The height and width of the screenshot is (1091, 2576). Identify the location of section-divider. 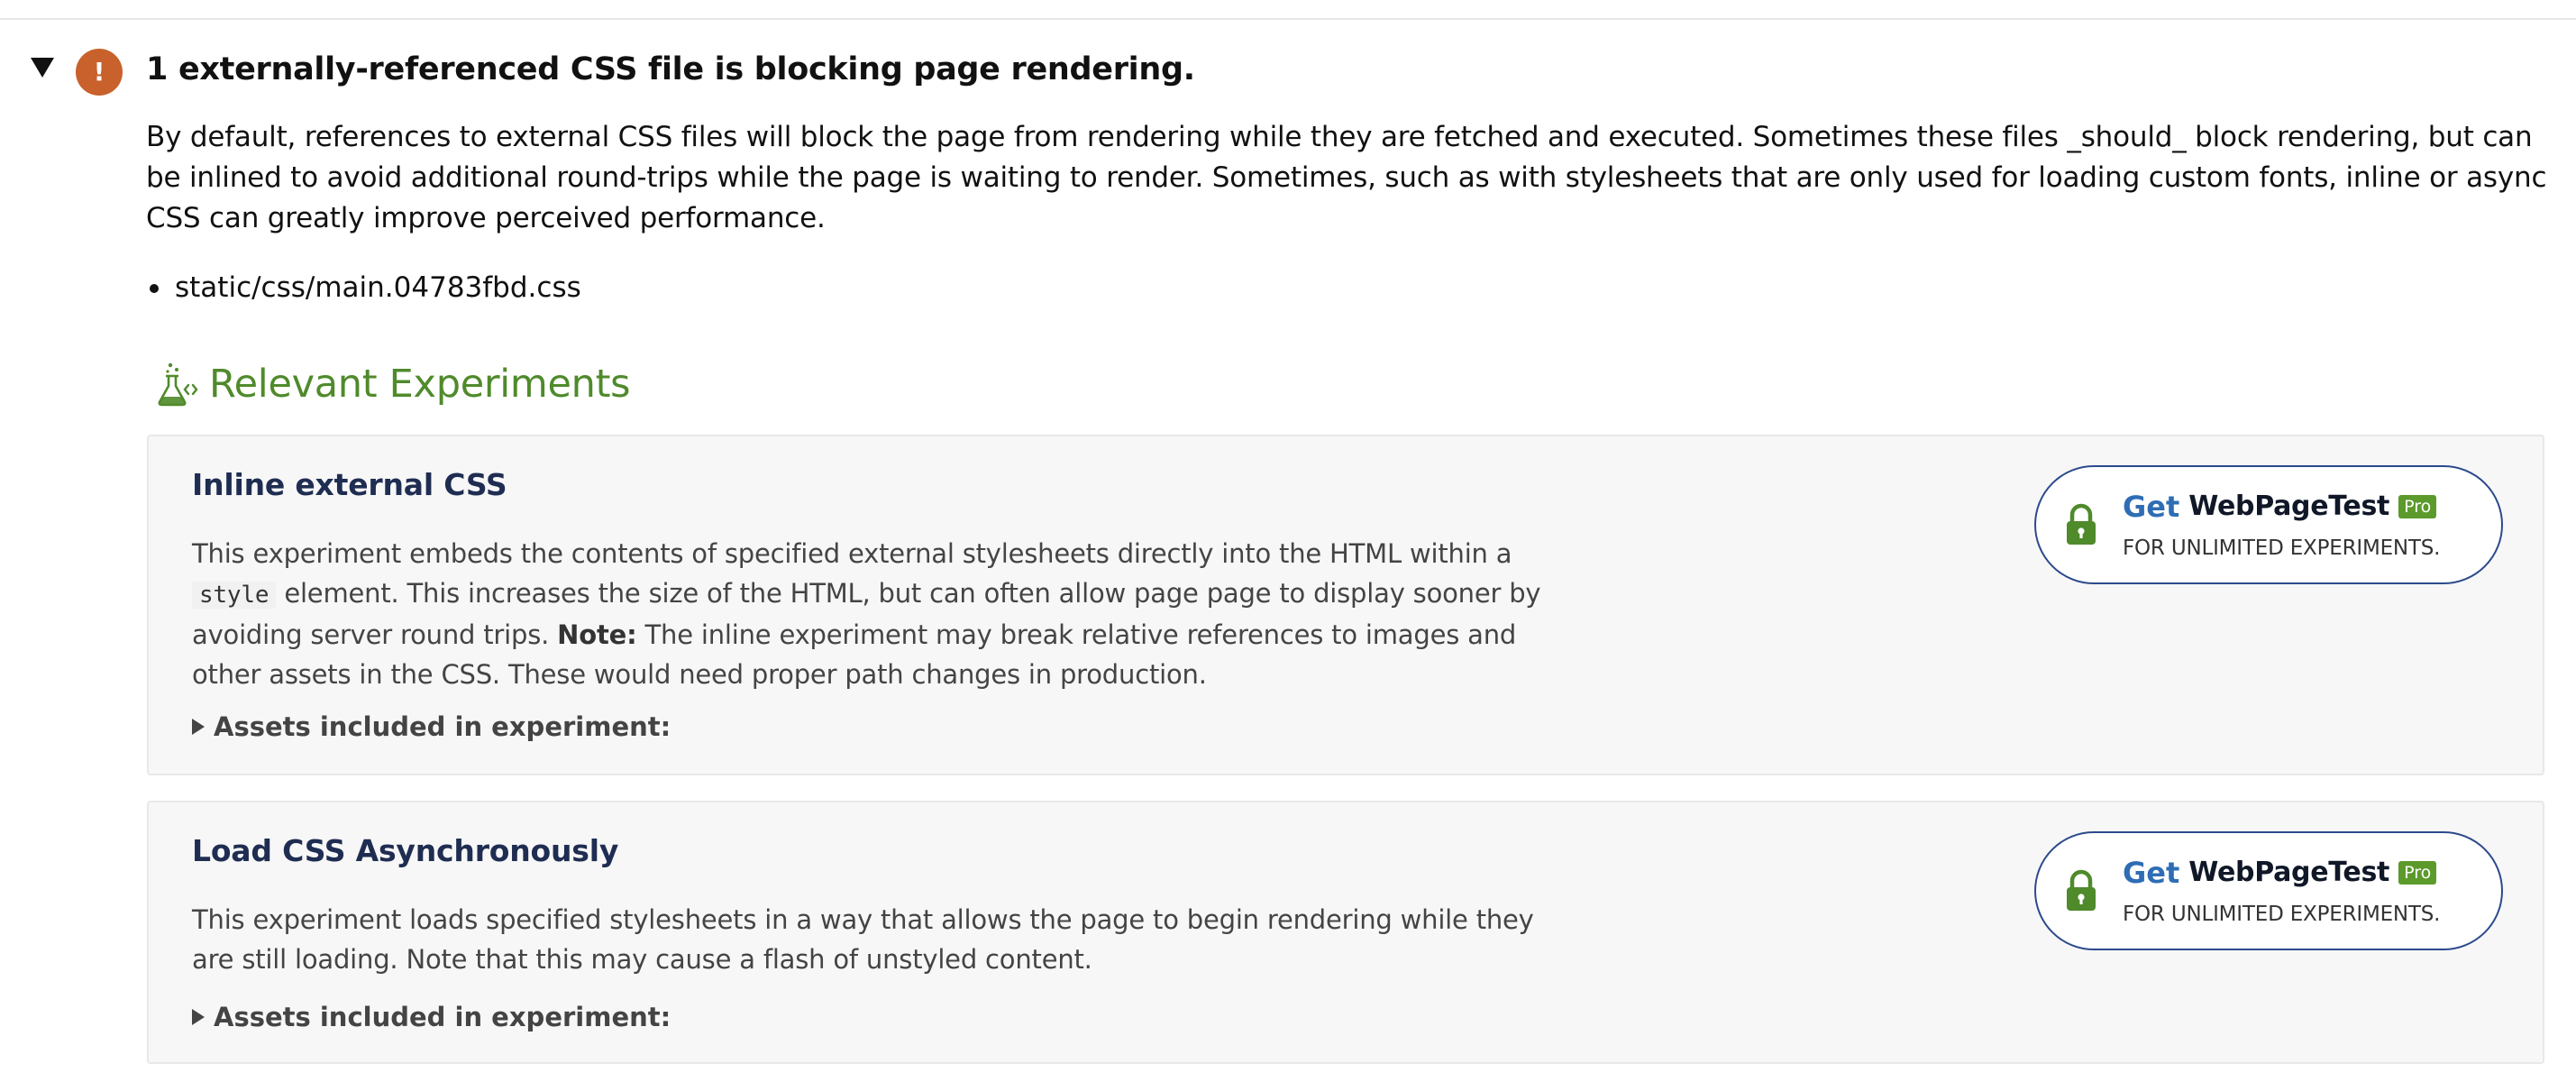
(1288, 19).